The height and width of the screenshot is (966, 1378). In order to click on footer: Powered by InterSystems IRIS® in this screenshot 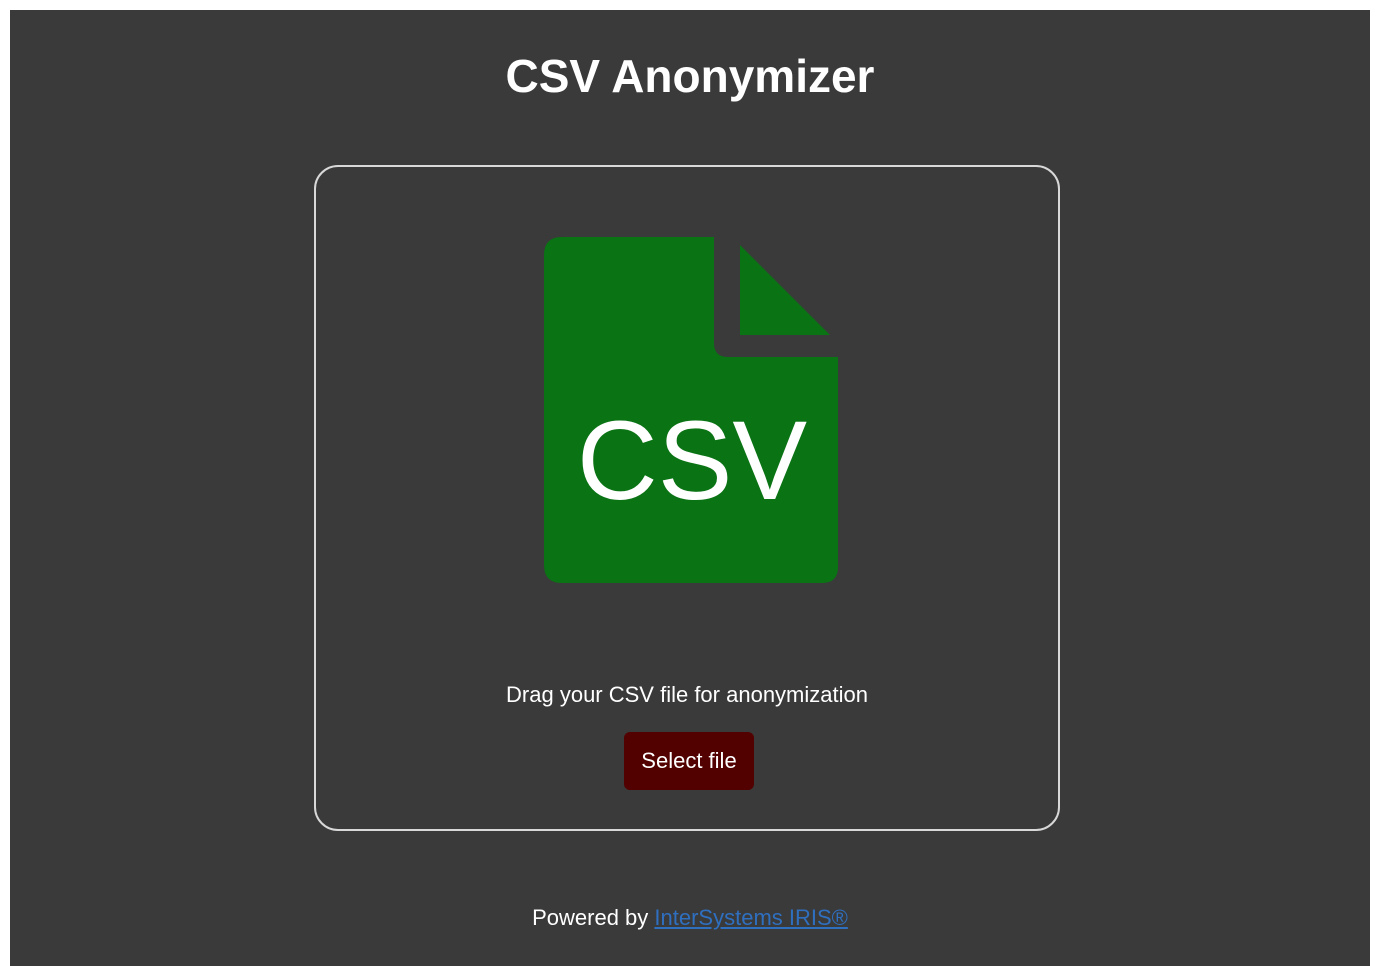, I will do `click(690, 918)`.